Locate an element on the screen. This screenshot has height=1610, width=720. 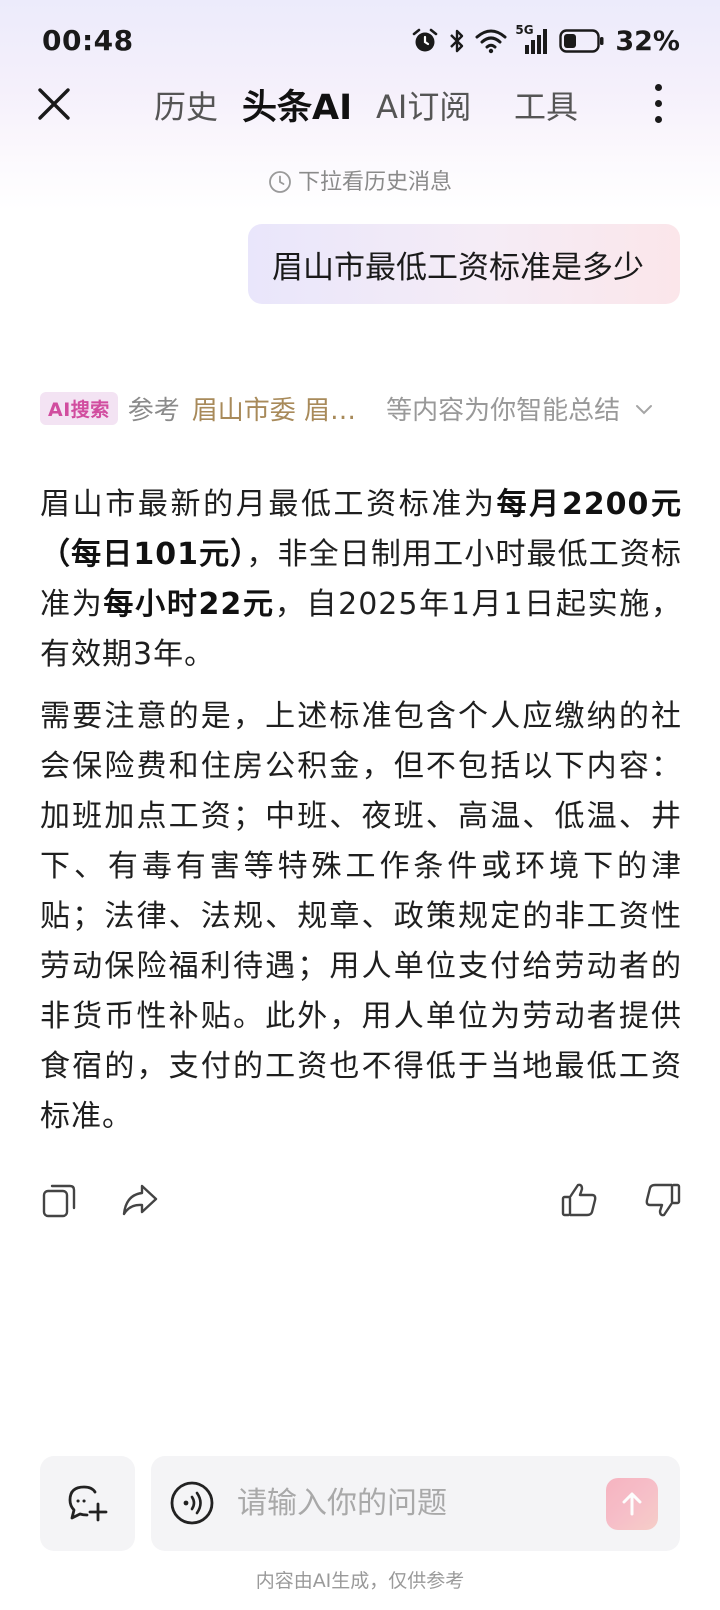
new-chat-icon is located at coordinates (87, 1503).